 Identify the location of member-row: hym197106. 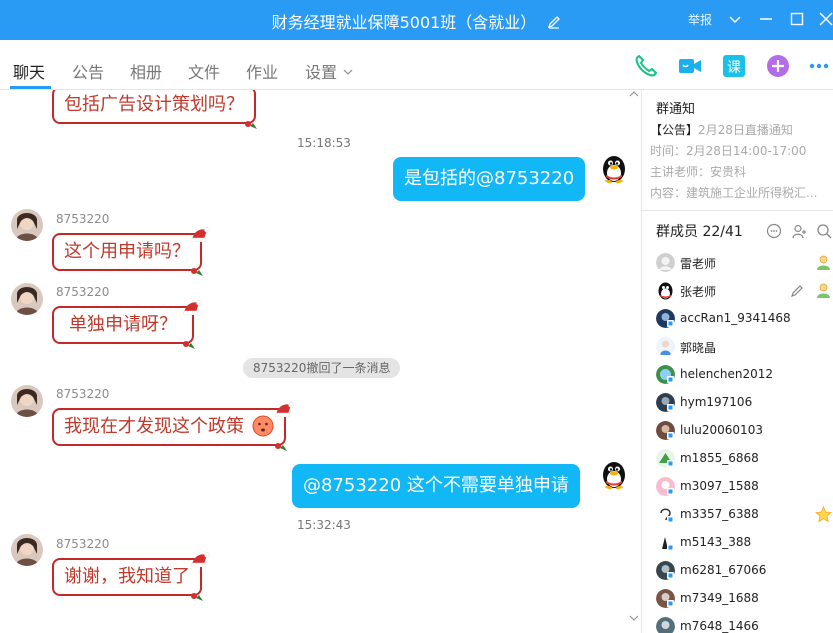
(737, 403).